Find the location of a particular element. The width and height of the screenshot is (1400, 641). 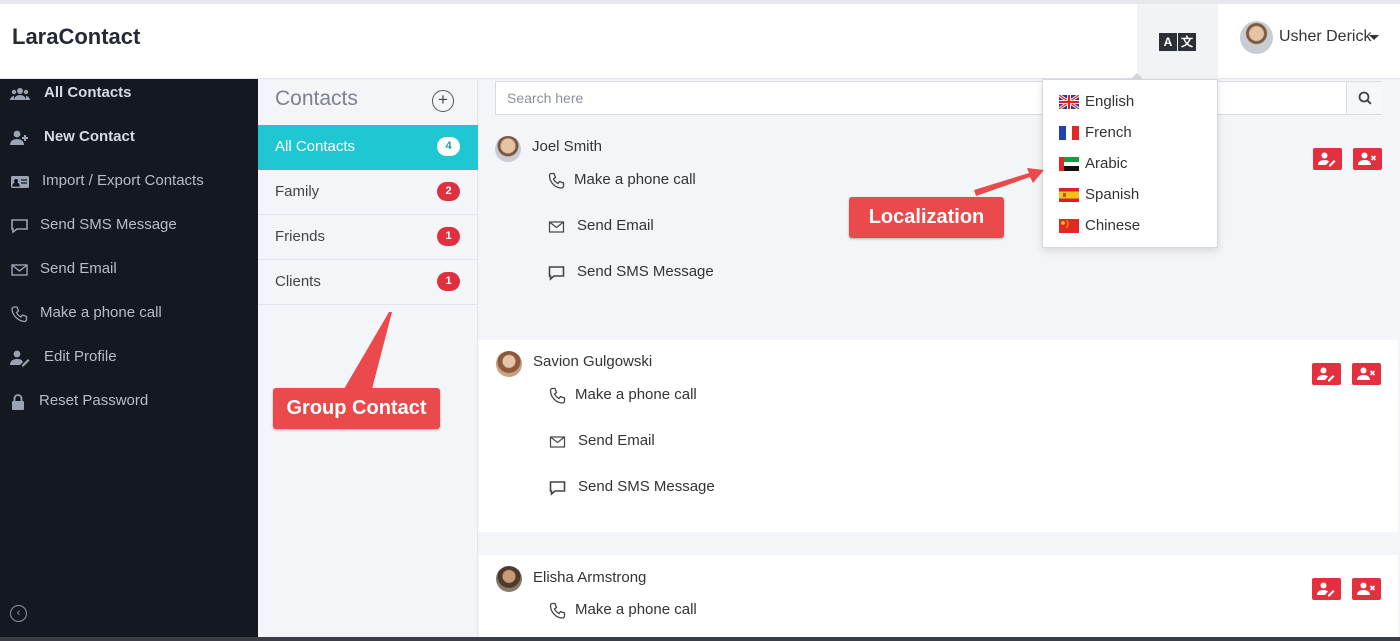

sidebar-item-import-export: Import / Export Contacts is located at coordinates (129, 182).